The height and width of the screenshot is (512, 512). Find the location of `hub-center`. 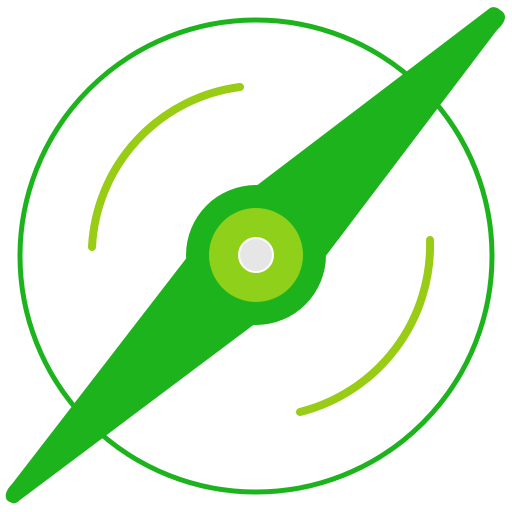

hub-center is located at coordinates (256, 255).